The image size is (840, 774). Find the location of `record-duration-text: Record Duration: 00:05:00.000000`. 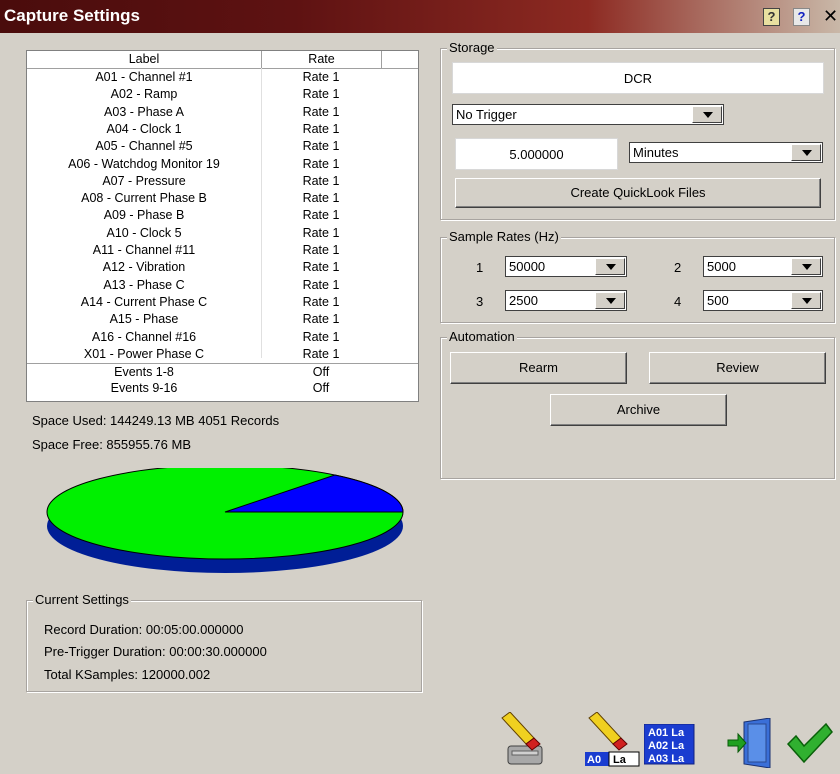

record-duration-text: Record Duration: 00:05:00.000000 is located at coordinates (144, 629).